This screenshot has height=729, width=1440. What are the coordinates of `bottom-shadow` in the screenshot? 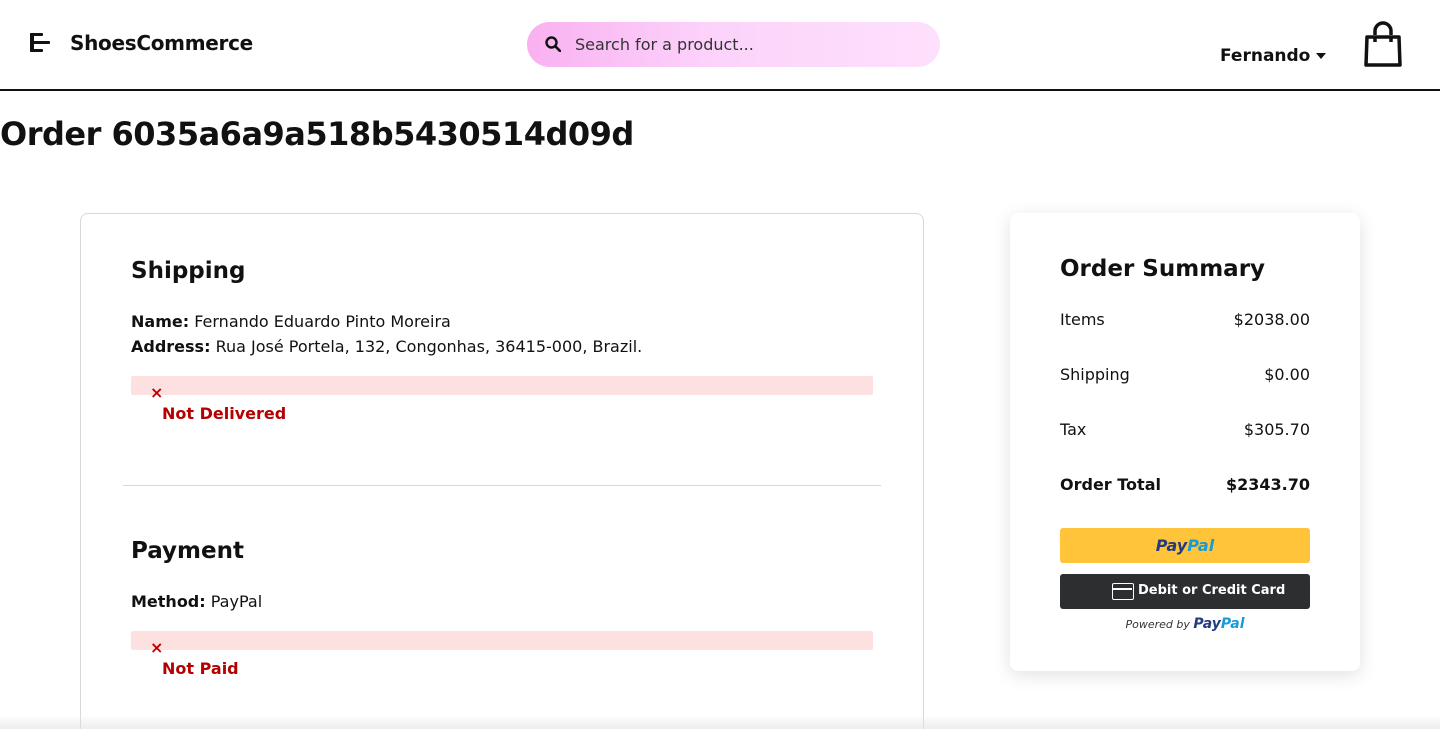 It's located at (720, 722).